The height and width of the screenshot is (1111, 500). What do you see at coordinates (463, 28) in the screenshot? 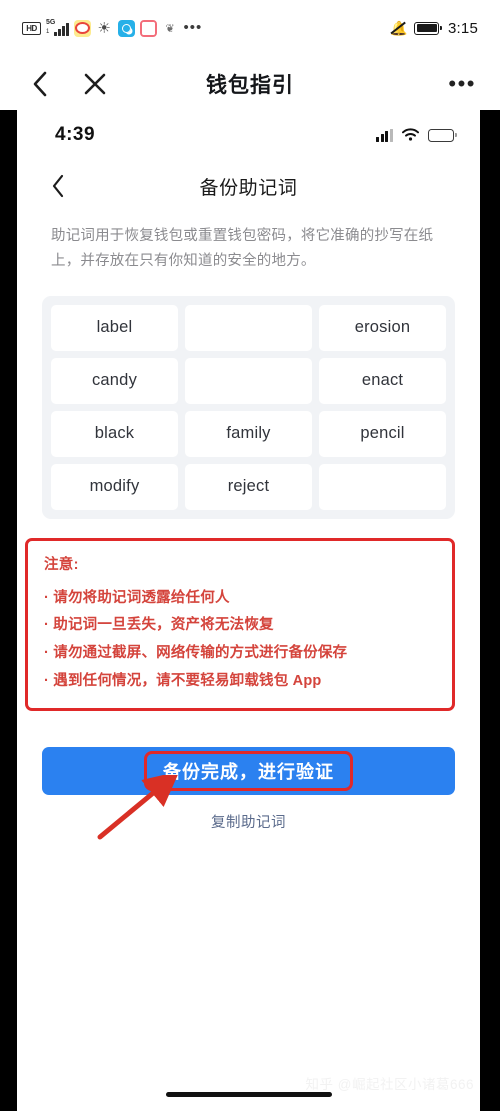
I see `status-bar-clock: 3:15` at bounding box center [463, 28].